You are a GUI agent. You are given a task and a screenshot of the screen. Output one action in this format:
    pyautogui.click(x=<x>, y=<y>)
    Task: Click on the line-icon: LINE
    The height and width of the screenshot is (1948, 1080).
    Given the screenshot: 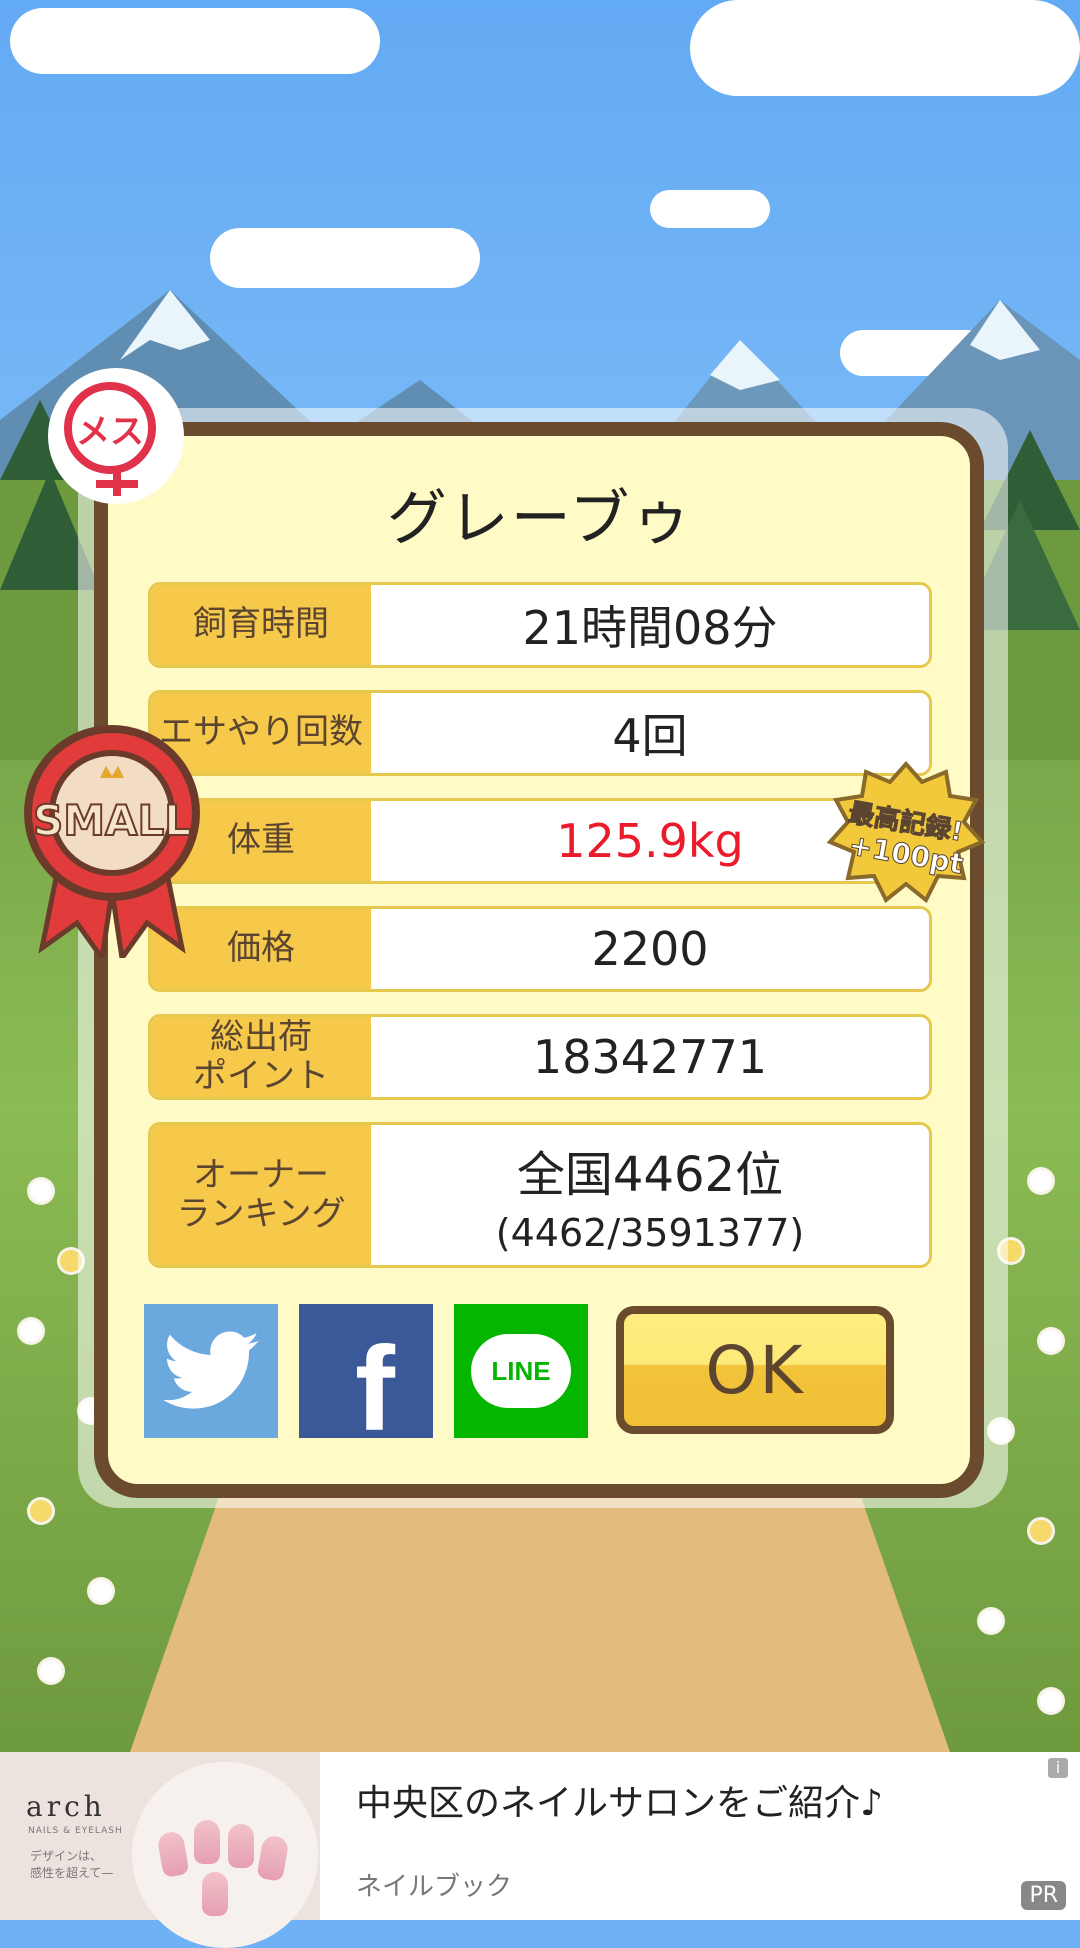 What is the action you would take?
    pyautogui.click(x=521, y=1371)
    